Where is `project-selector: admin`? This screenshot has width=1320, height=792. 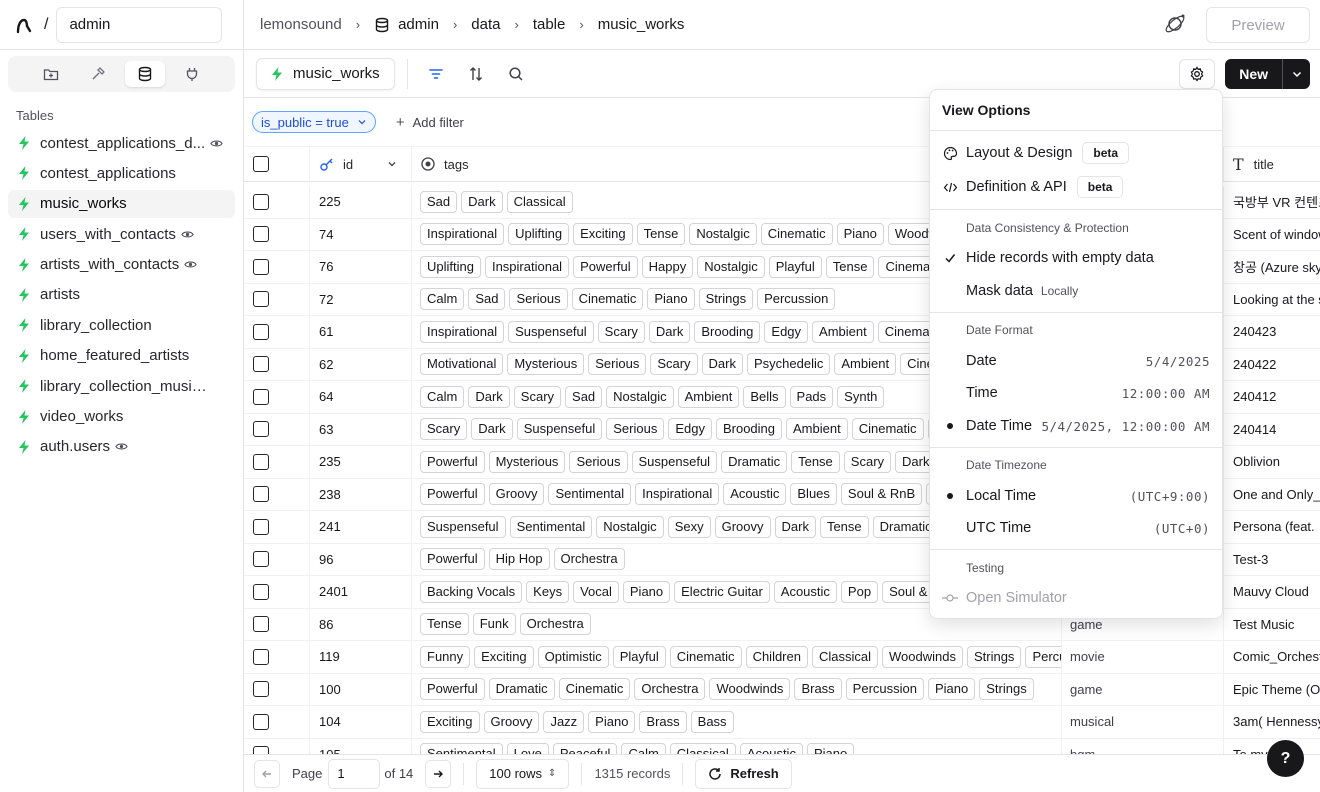 project-selector: admin is located at coordinates (139, 24).